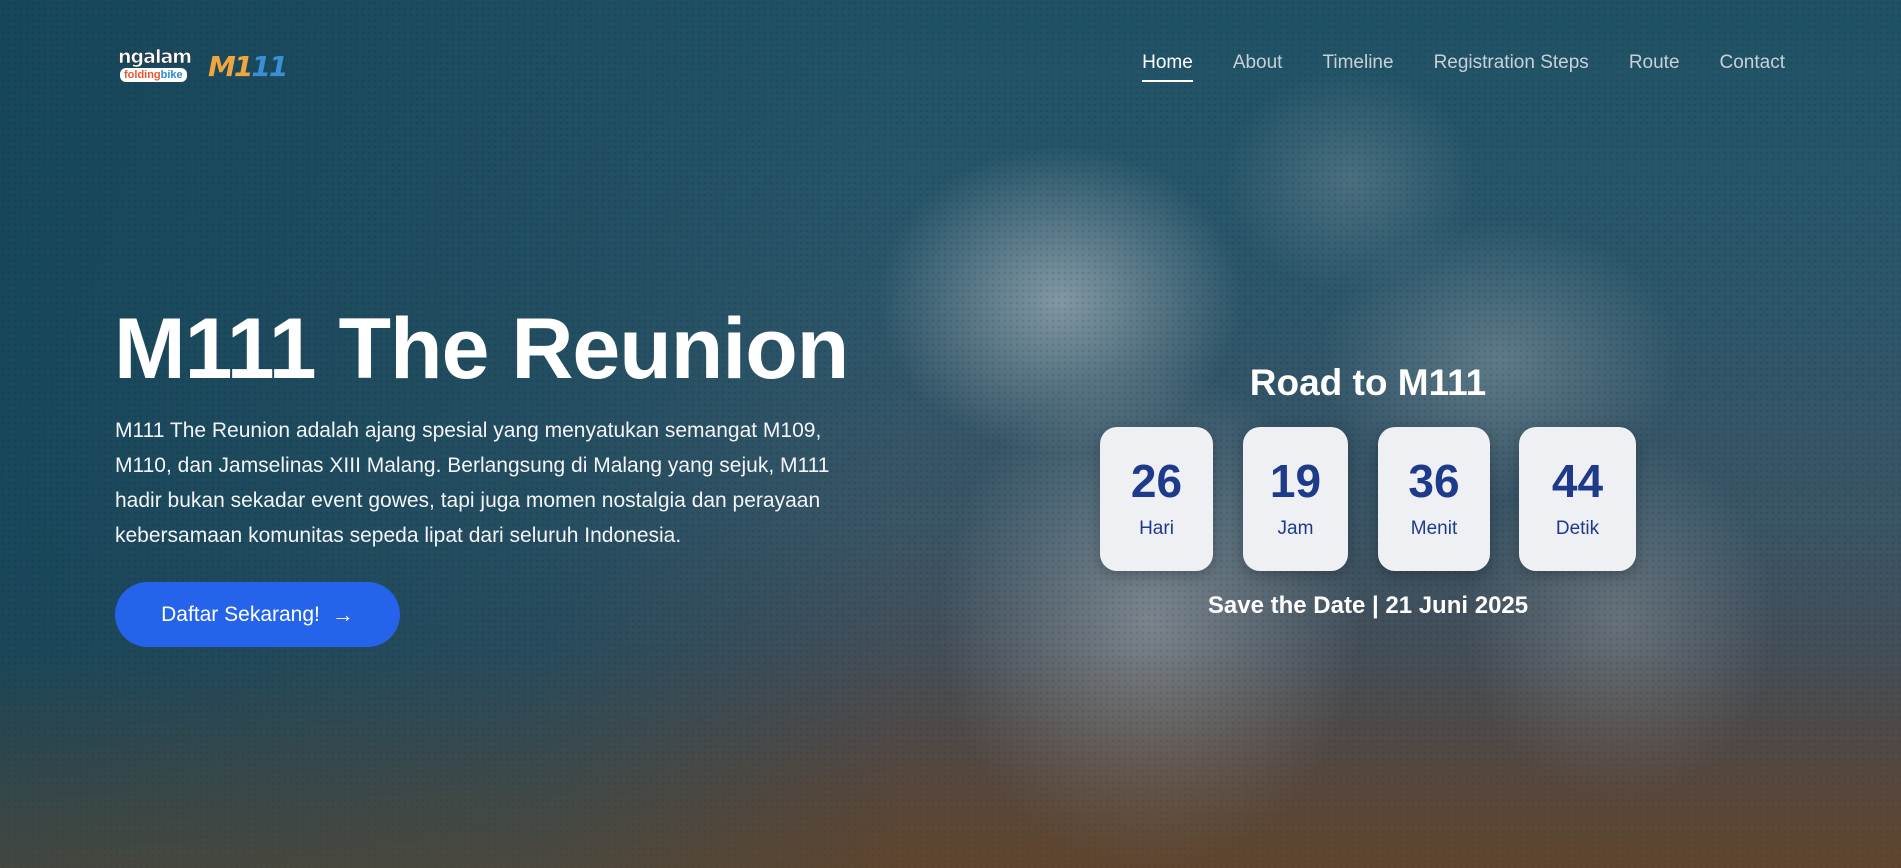 Image resolution: width=1901 pixels, height=868 pixels. I want to click on logo-bottom-text: foldingbike, so click(153, 75).